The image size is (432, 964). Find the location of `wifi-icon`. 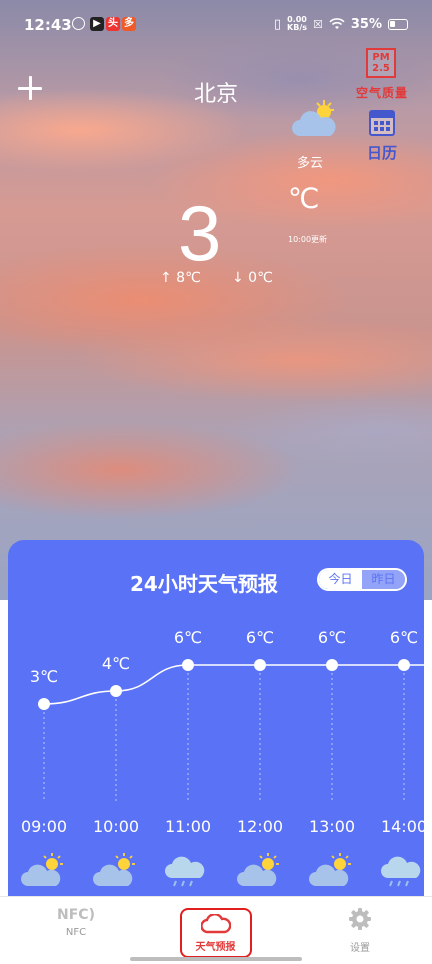

wifi-icon is located at coordinates (337, 23).